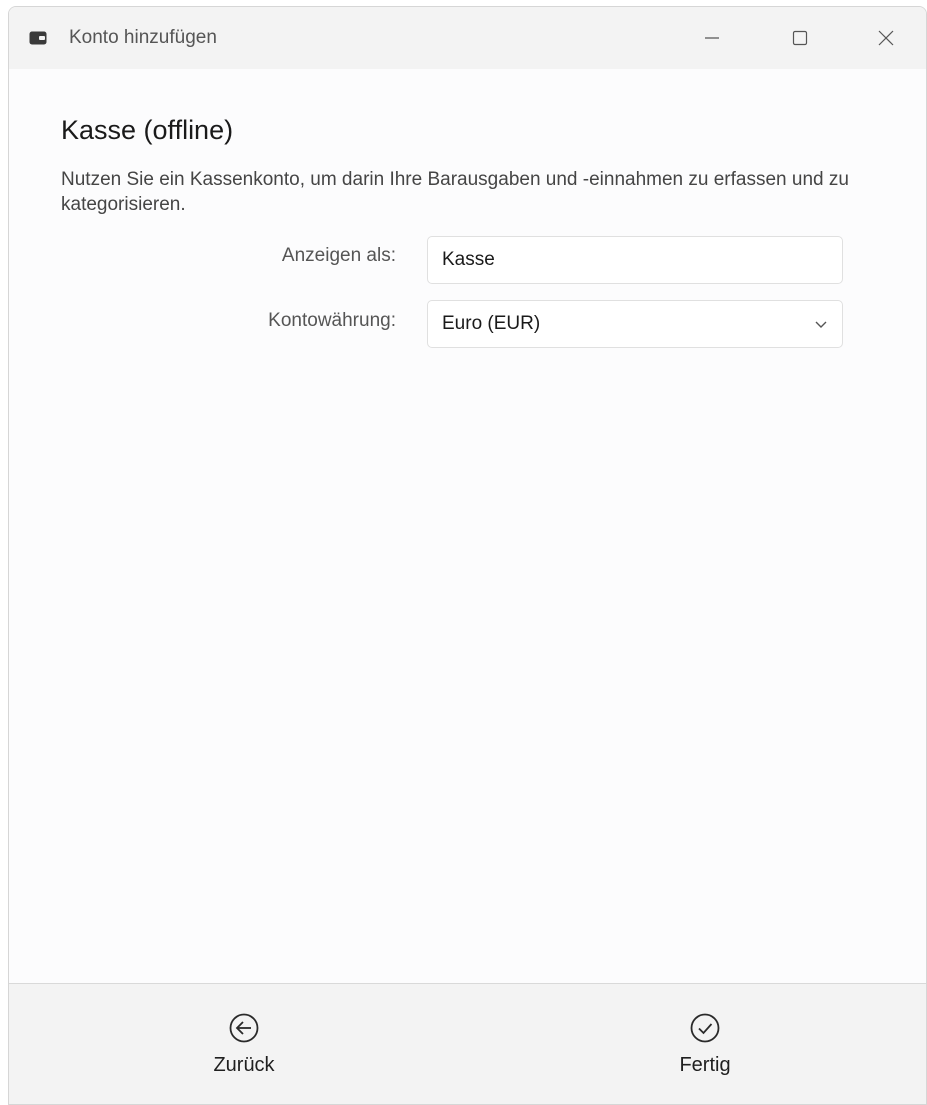 The width and height of the screenshot is (927, 1105). I want to click on done-button: Fertig, so click(705, 1053).